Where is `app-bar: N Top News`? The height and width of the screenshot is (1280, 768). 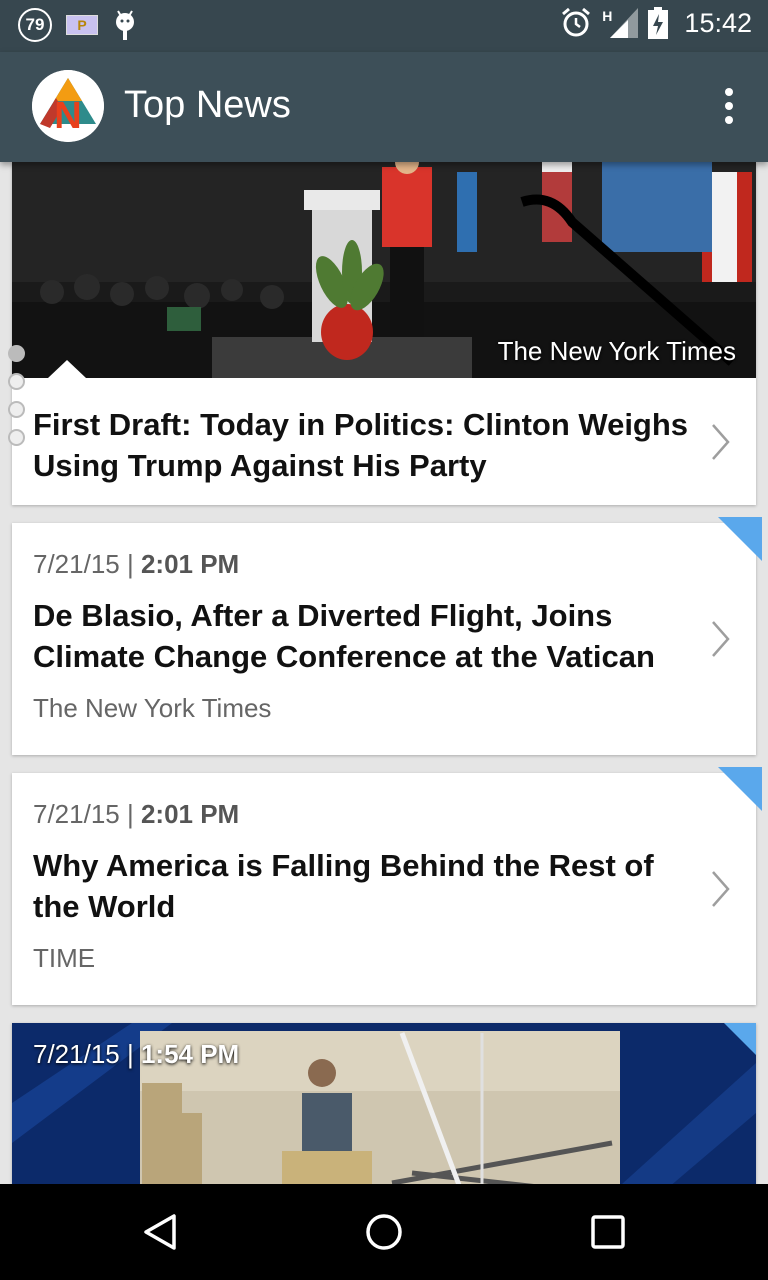
app-bar: N Top News is located at coordinates (384, 107).